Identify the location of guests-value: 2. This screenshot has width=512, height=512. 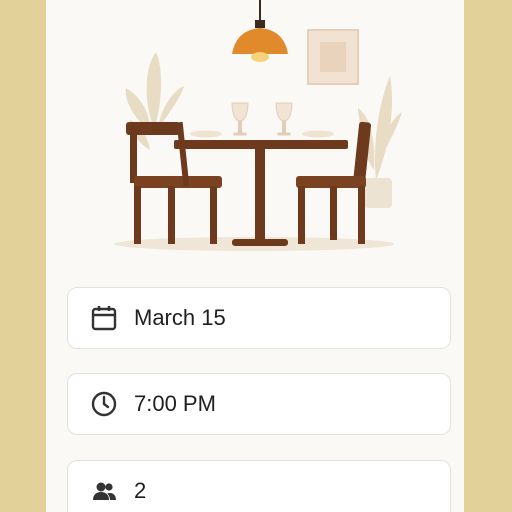
(140, 490).